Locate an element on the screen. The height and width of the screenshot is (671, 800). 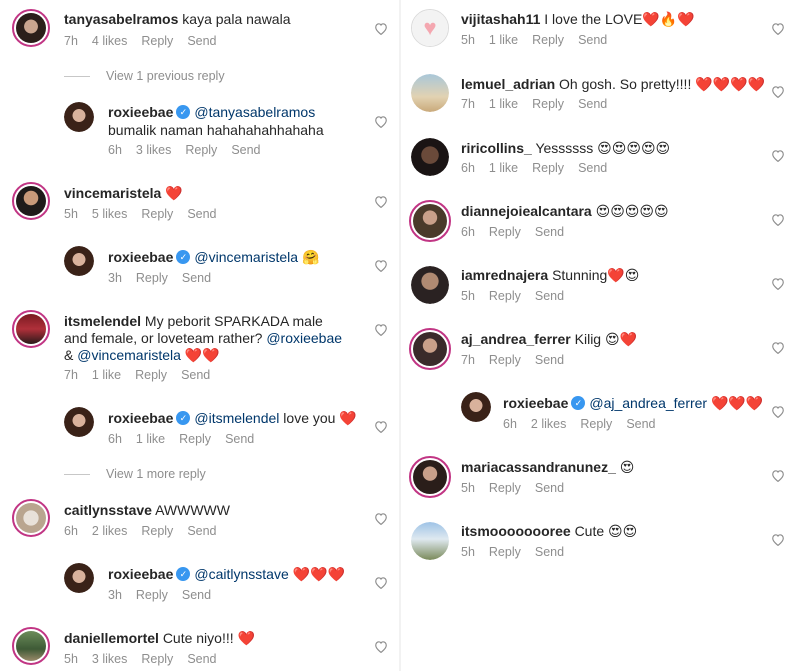
comment-likes: 4 likes is located at coordinates (109, 41).